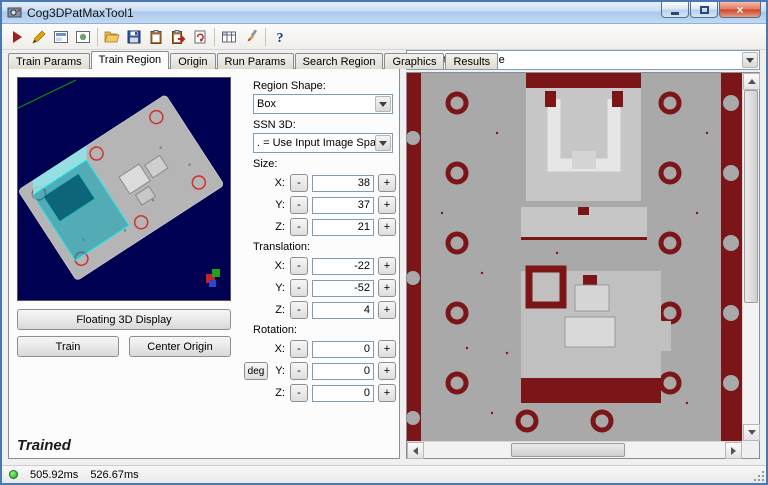 Image resolution: width=768 pixels, height=485 pixels. What do you see at coordinates (759, 476) in the screenshot?
I see `resize-grip` at bounding box center [759, 476].